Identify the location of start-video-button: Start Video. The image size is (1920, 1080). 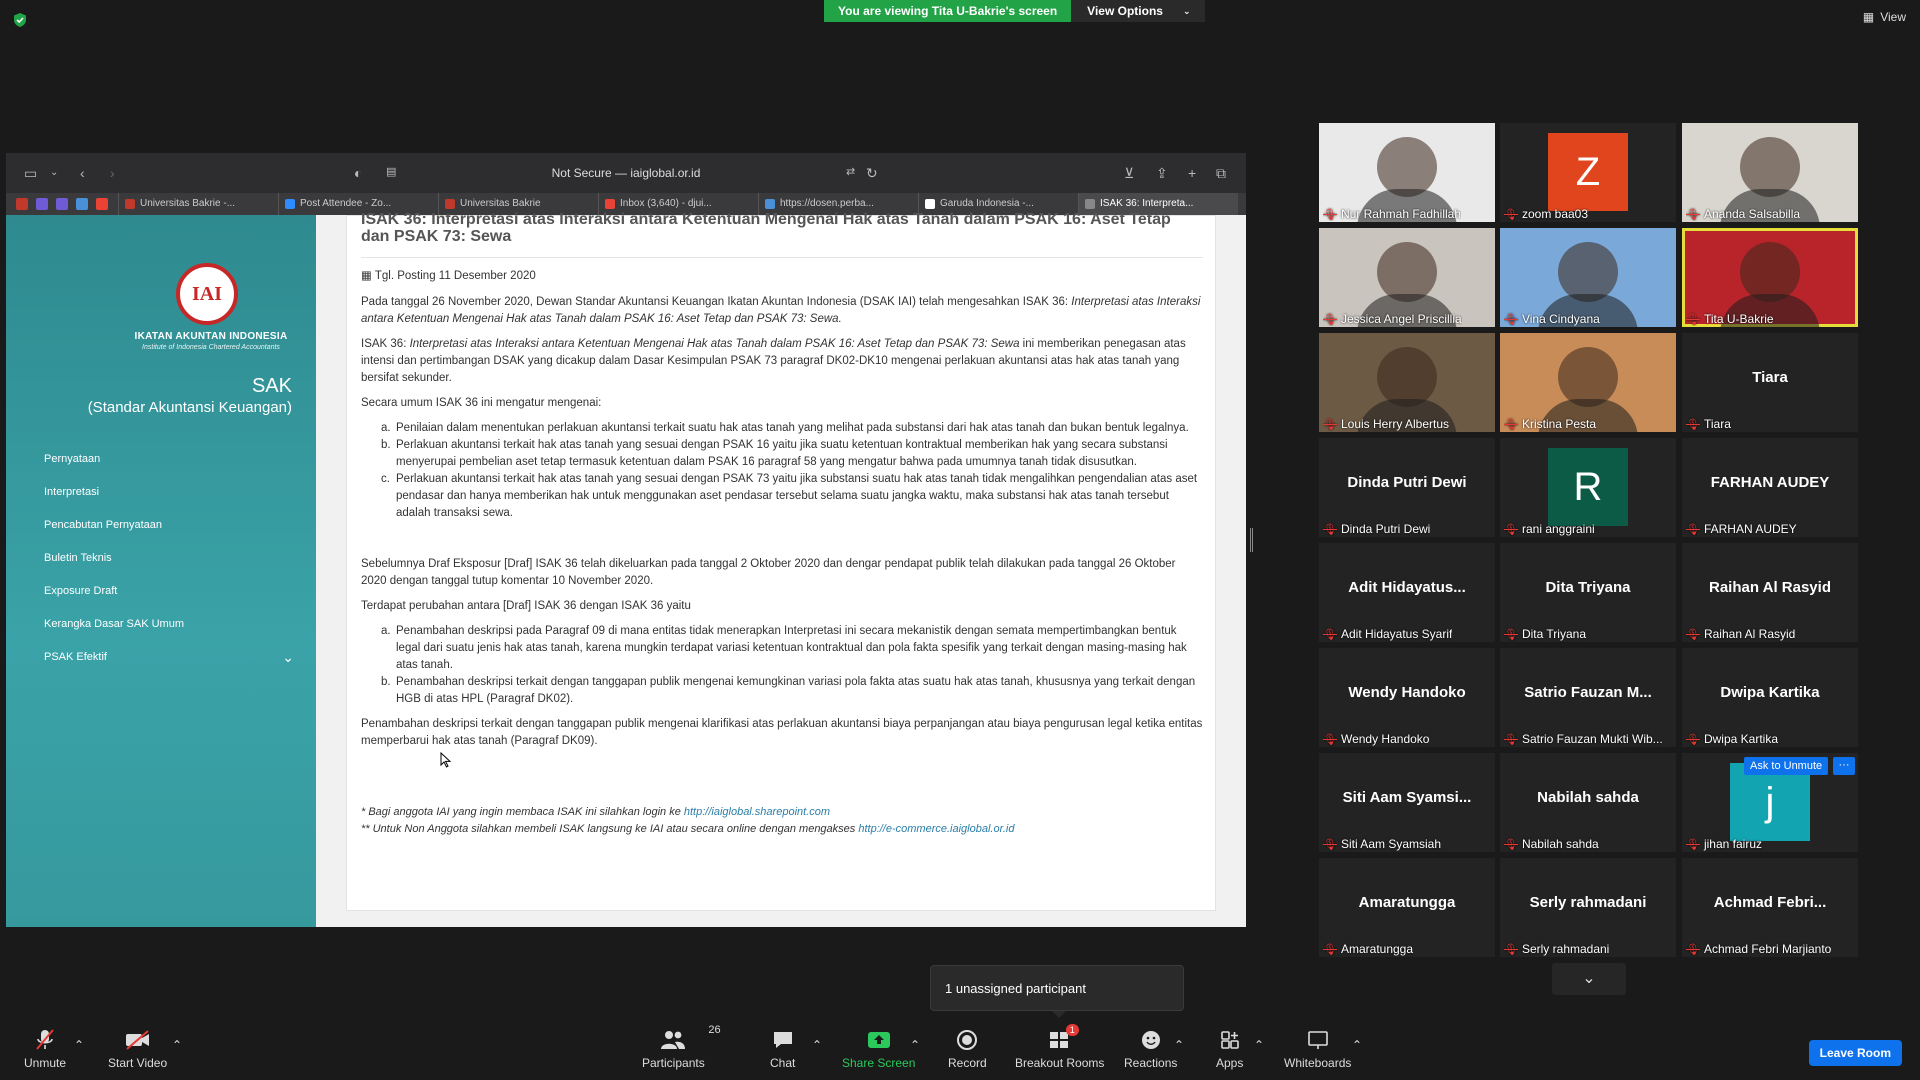
(137, 1049).